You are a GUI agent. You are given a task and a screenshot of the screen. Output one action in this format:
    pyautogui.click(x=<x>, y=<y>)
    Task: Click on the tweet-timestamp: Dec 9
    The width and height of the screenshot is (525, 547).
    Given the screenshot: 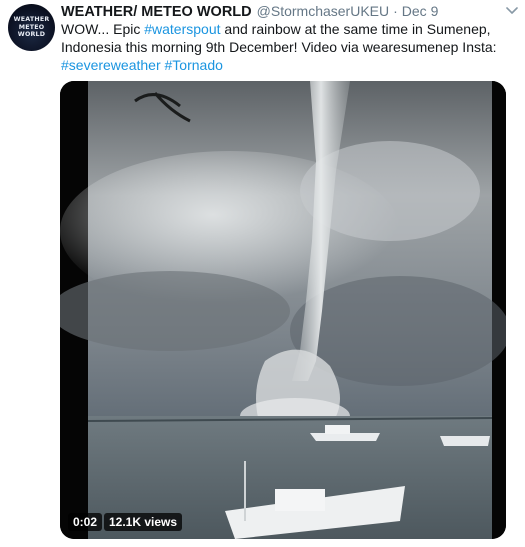 What is the action you would take?
    pyautogui.click(x=420, y=11)
    